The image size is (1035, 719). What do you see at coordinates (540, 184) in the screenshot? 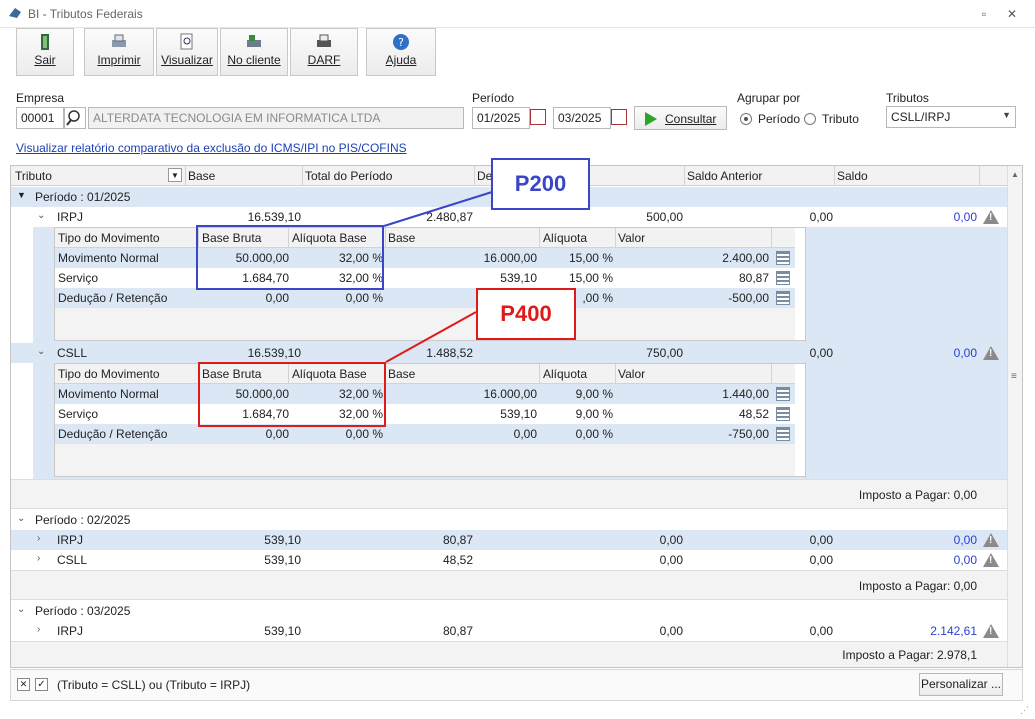
I see `p200-label: P200` at bounding box center [540, 184].